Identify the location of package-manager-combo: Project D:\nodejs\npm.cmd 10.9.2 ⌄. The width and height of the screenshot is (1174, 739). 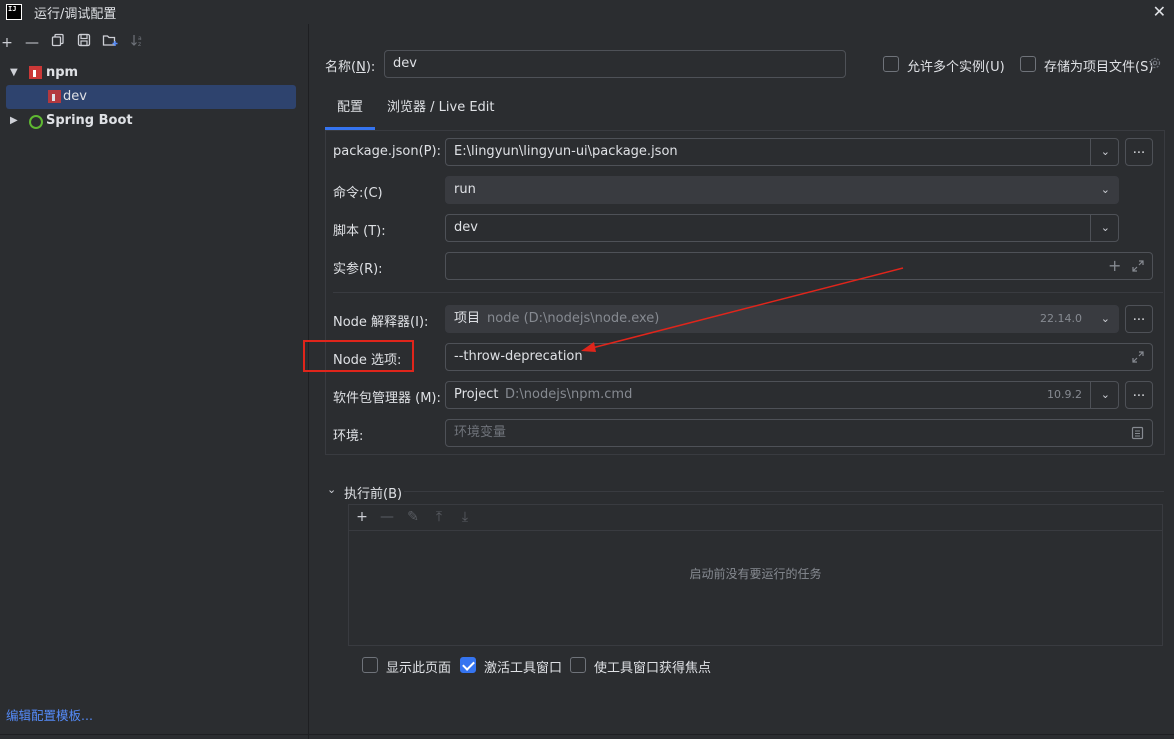
(782, 395).